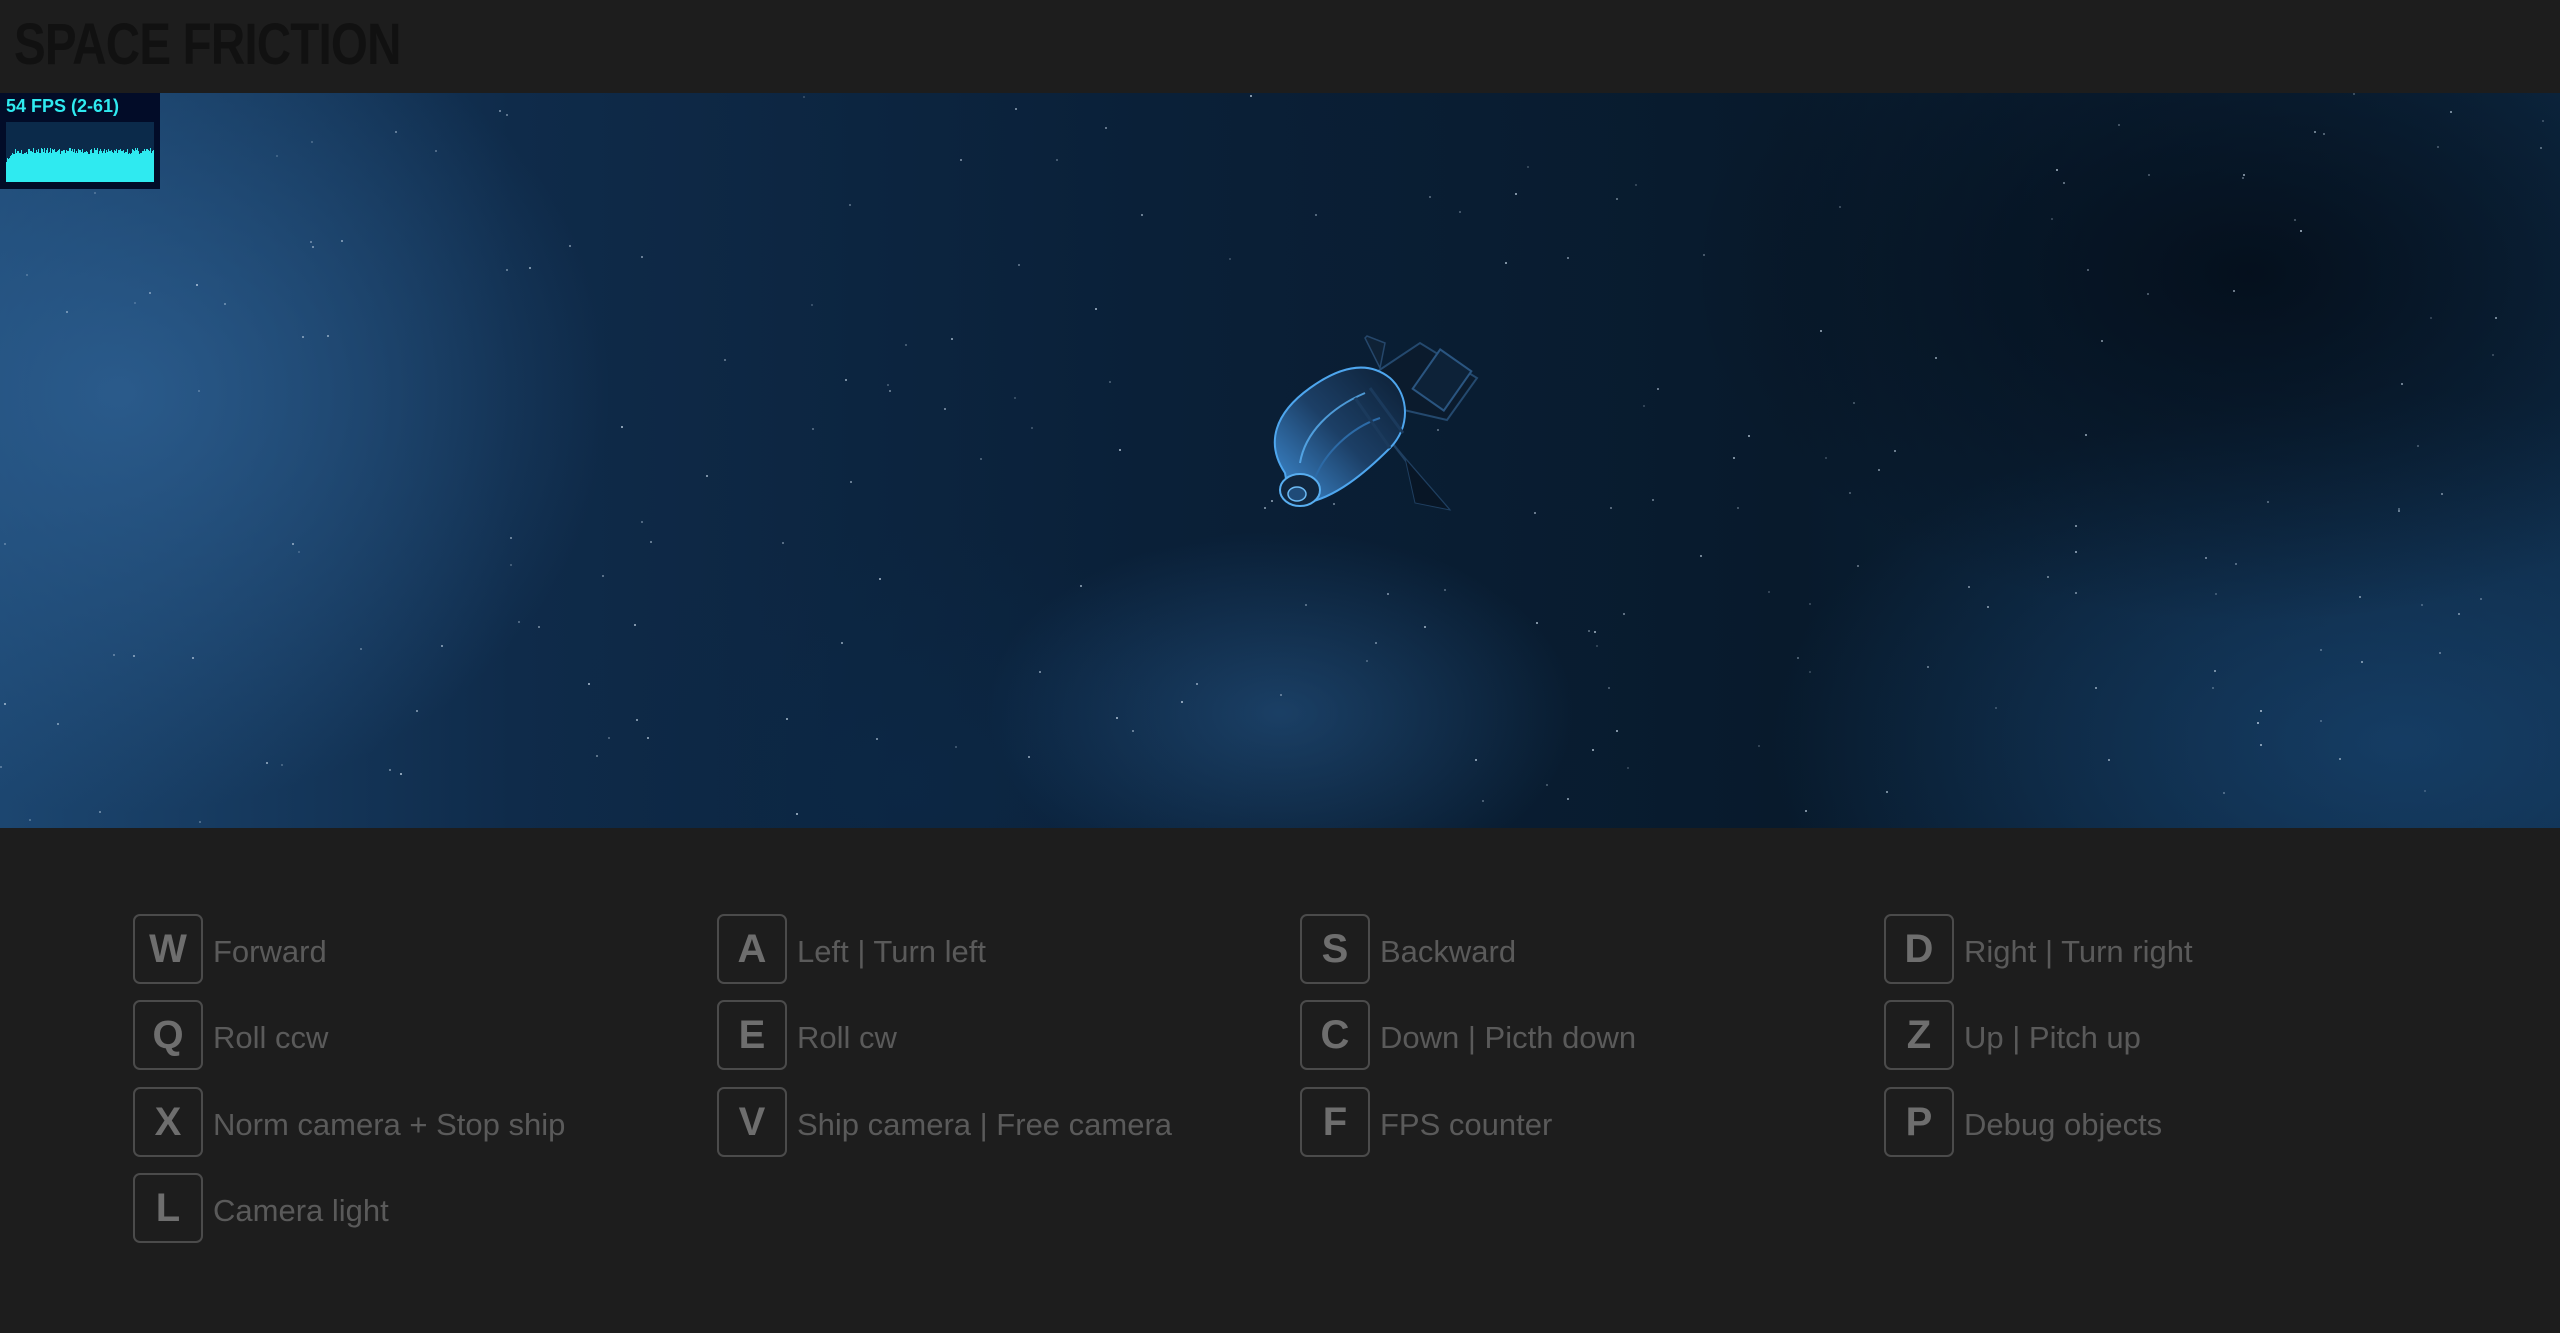 This screenshot has width=2560, height=1333. Describe the element at coordinates (168, 1122) in the screenshot. I see `key-x: X` at that location.